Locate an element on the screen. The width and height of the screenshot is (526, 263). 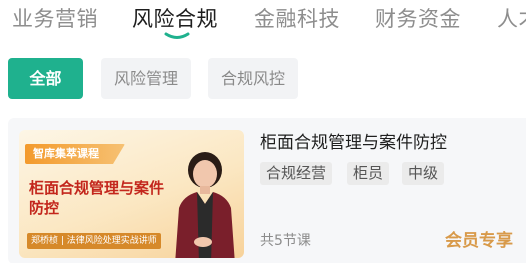
course-tag: 合规经营 is located at coordinates (296, 173).